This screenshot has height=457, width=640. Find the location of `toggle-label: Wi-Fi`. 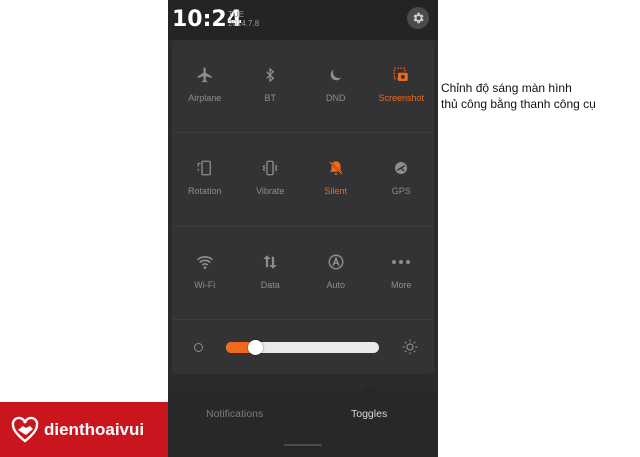

toggle-label: Wi-Fi is located at coordinates (205, 285).